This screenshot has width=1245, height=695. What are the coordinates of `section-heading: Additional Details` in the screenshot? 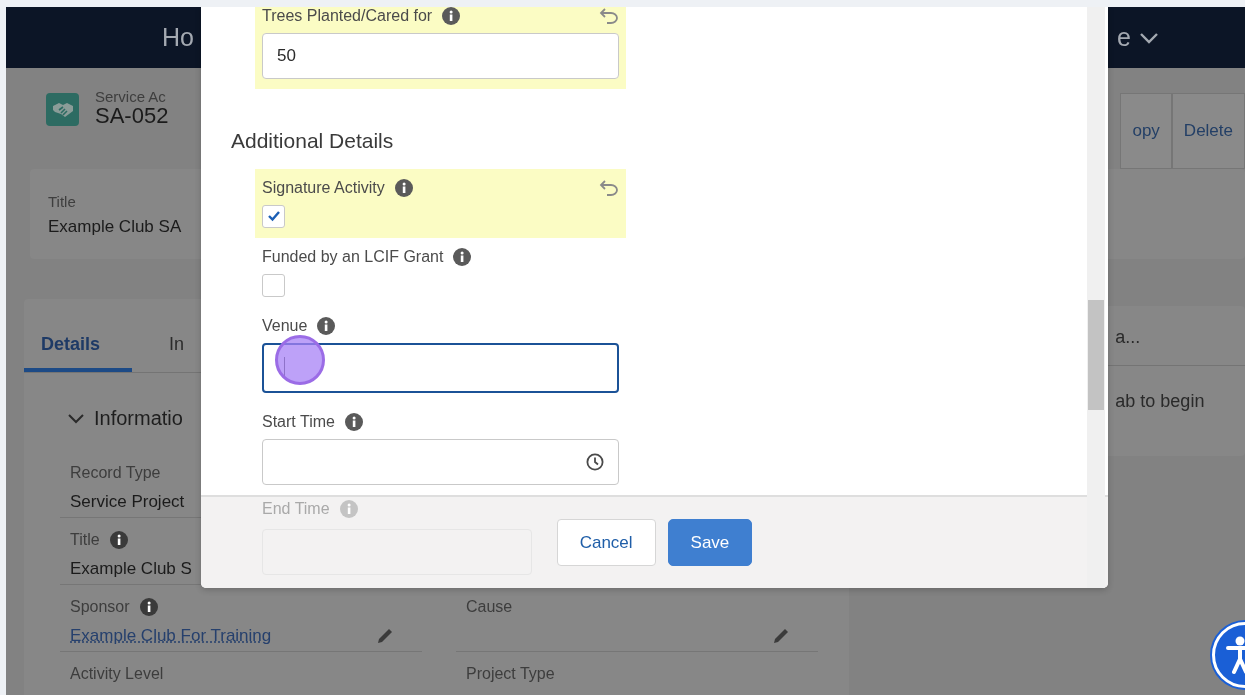 It's located at (313, 141).